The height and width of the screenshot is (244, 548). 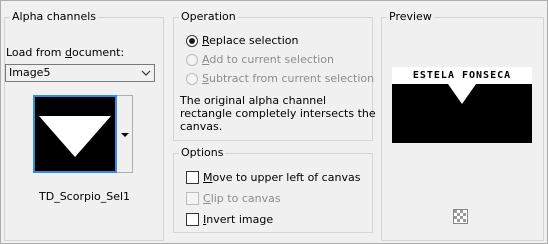 I want to click on move-to-upper-left-label: Move to upper left of canvas, so click(x=281, y=178).